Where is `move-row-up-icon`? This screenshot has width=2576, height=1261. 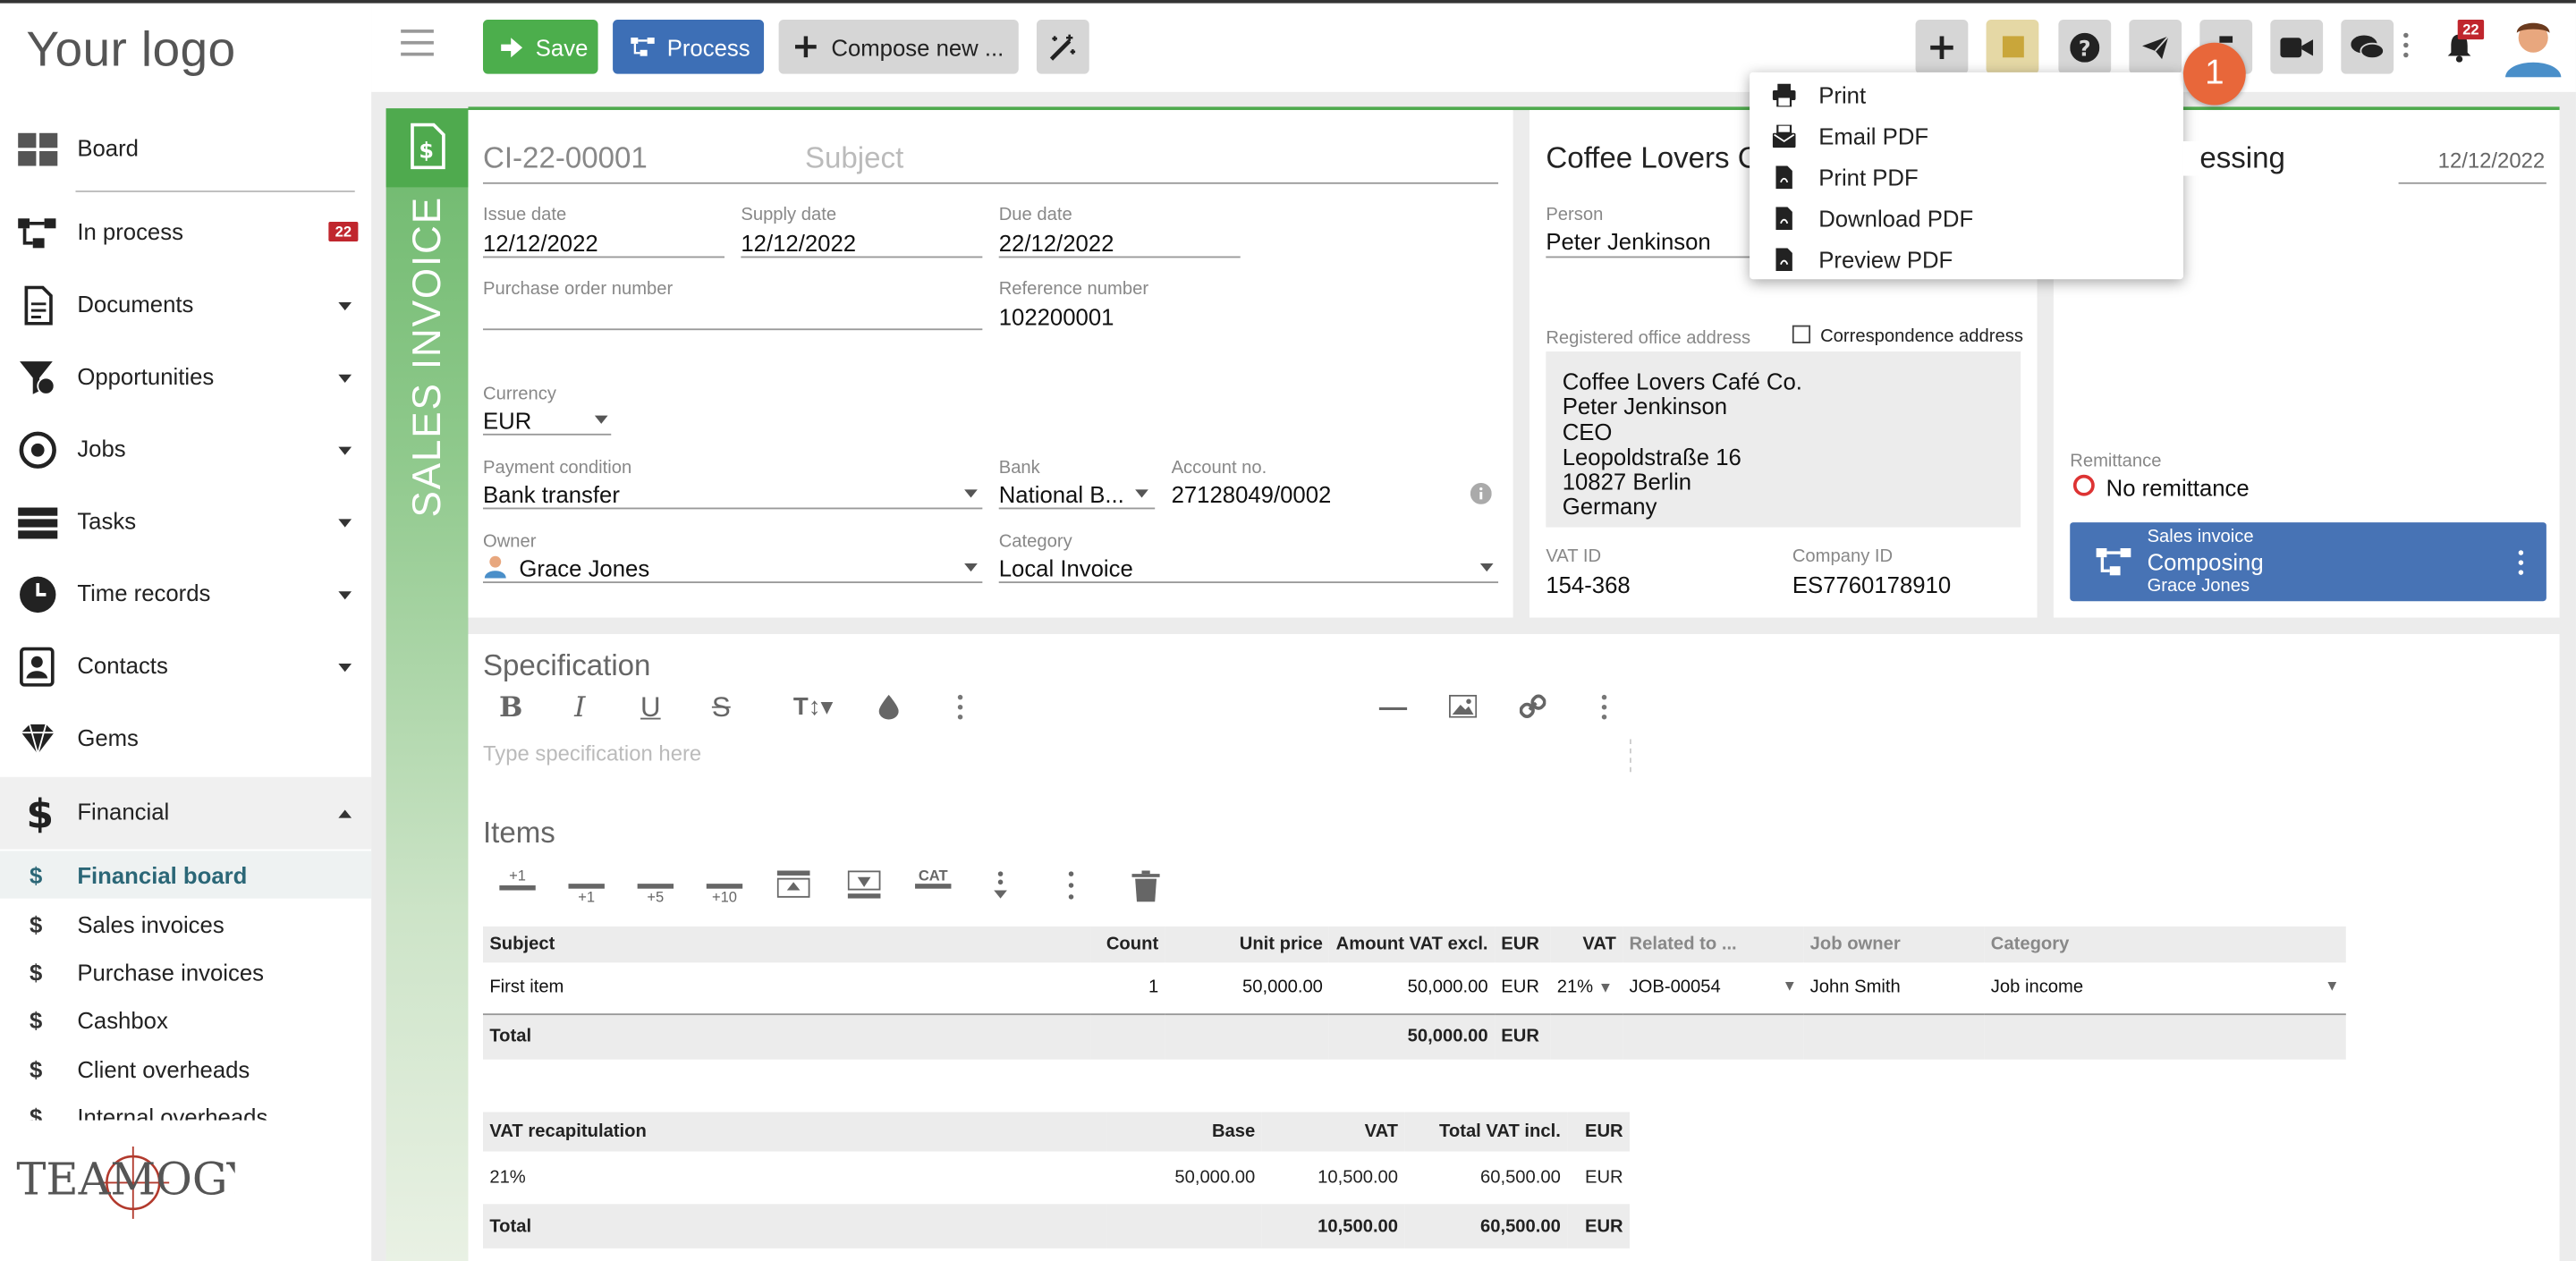 move-row-up-icon is located at coordinates (793, 884).